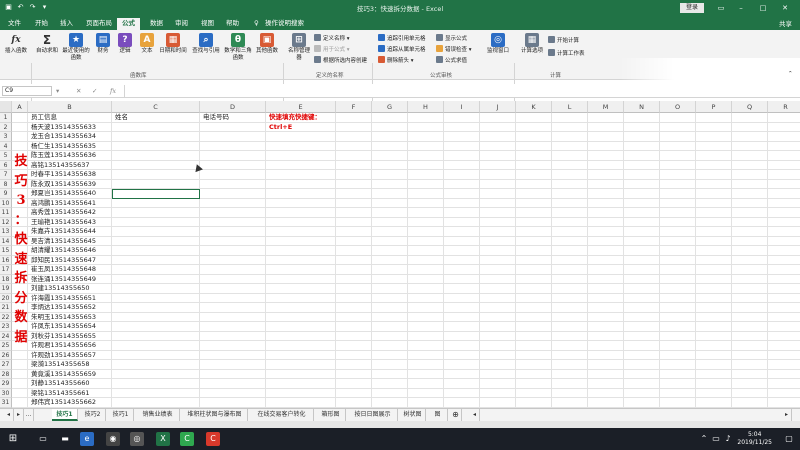  I want to click on column-header-n: N, so click(642, 107).